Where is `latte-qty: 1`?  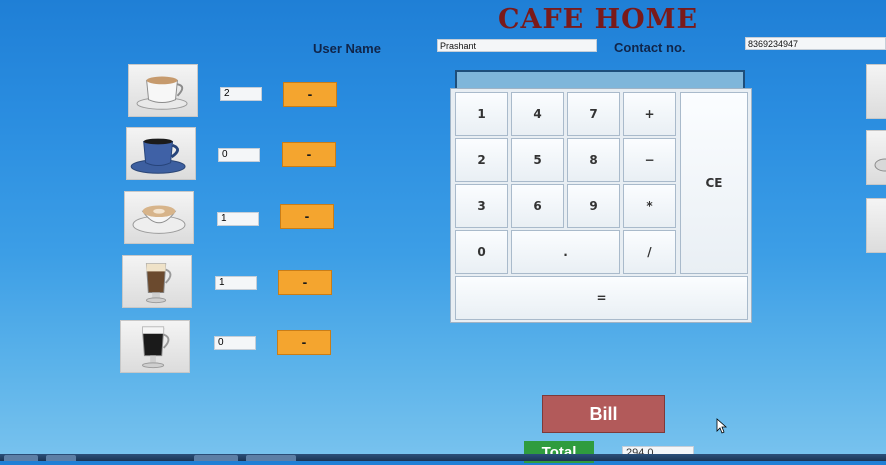 latte-qty: 1 is located at coordinates (238, 219).